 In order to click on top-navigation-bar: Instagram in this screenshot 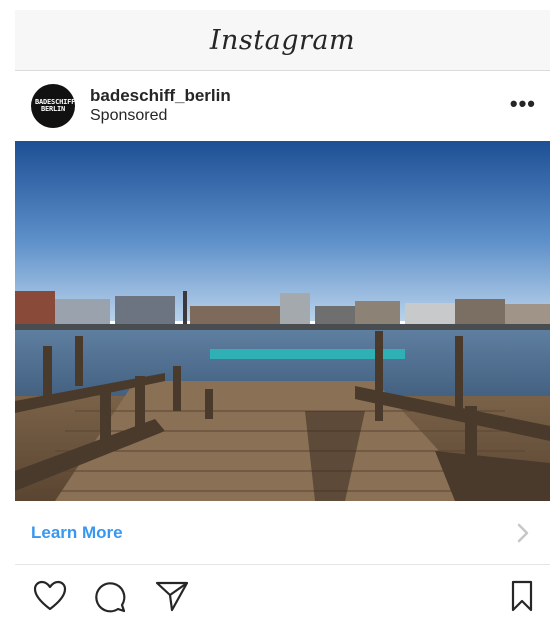, I will do `click(282, 40)`.